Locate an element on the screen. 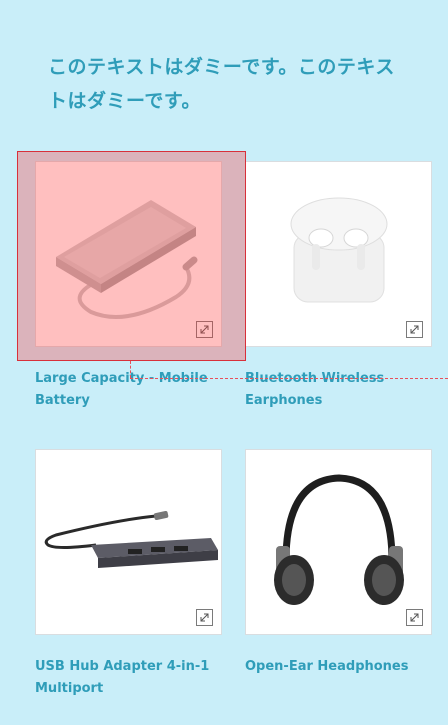  product-title-wireless-earphones: Bluetooth Wireless Earphones is located at coordinates (340, 390).